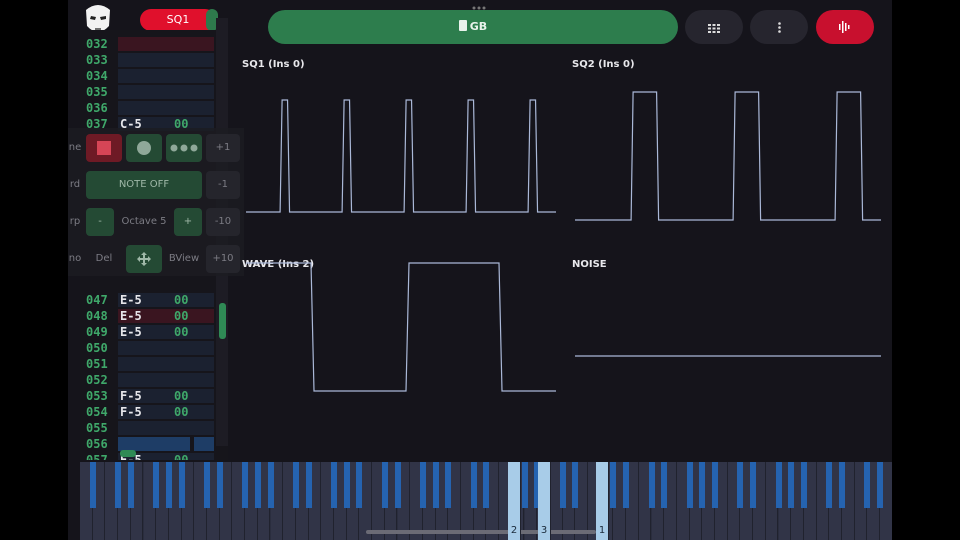 This screenshot has height=540, width=960. What do you see at coordinates (154, 364) in the screenshot?
I see `tracker-row: 051` at bounding box center [154, 364].